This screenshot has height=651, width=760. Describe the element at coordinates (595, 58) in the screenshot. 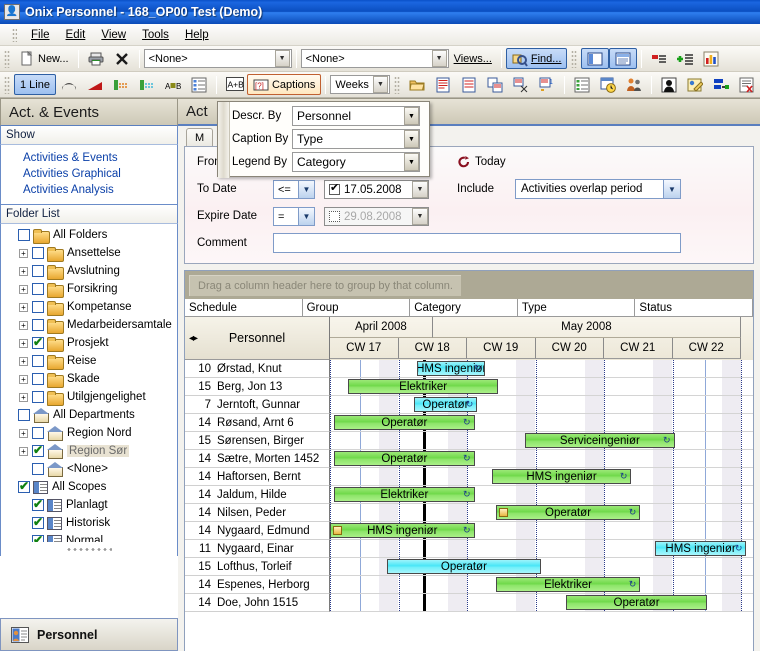

I see `left-pane-button` at that location.